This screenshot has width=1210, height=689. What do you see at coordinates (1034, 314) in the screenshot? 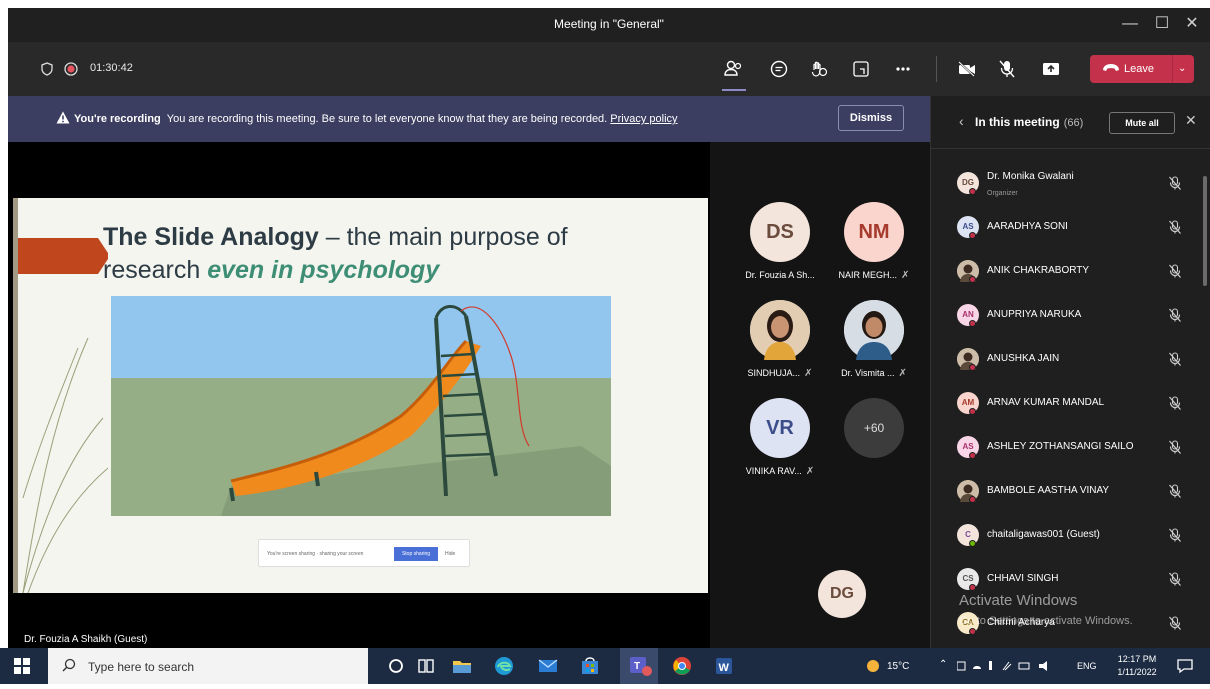
I see `participant-name: ANUPRIYA NARUKA` at bounding box center [1034, 314].